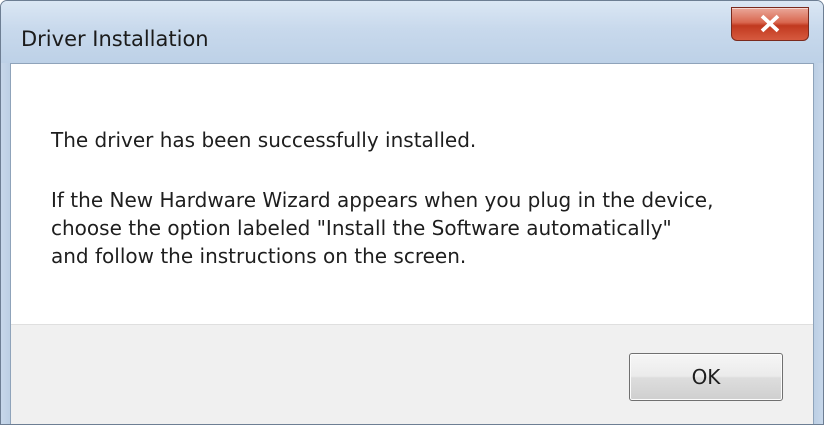 The height and width of the screenshot is (425, 824). I want to click on close-button, so click(770, 24).